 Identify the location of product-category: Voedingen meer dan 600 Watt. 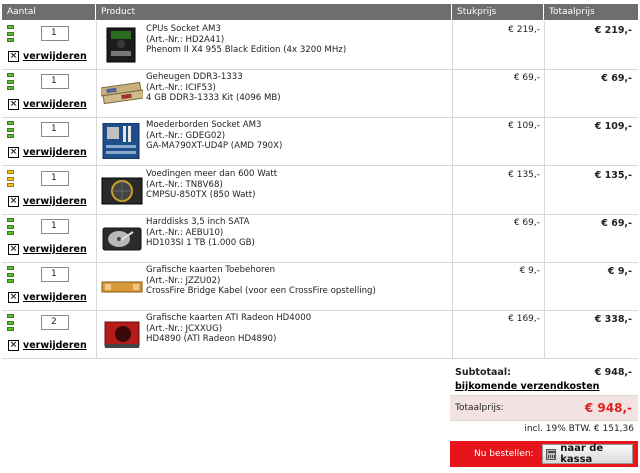
(211, 174).